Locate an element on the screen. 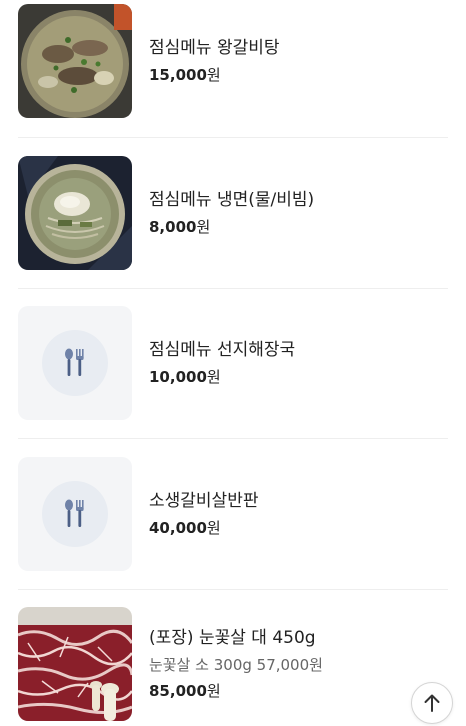 Image resolution: width=466 pixels, height=726 pixels. menu-item-price: 15,000원 is located at coordinates (214, 75).